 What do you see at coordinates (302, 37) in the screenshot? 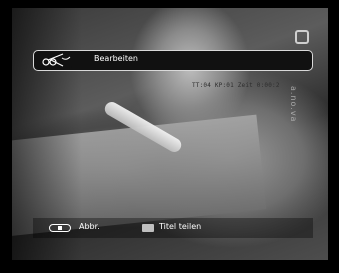
I see `device-logo-icon` at bounding box center [302, 37].